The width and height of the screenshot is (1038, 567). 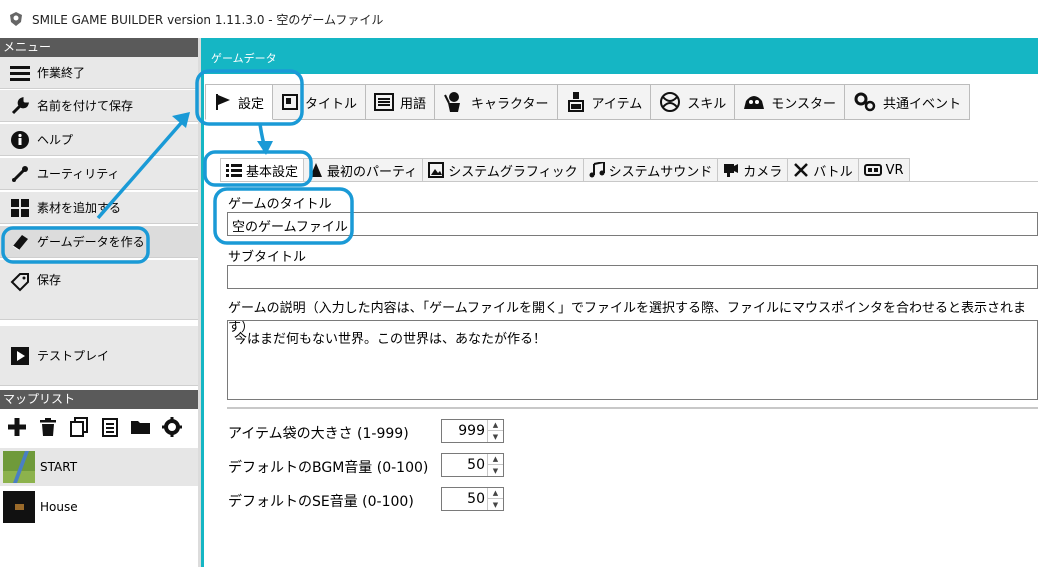 I want to click on tab-label: 共通イベント, so click(x=922, y=104).